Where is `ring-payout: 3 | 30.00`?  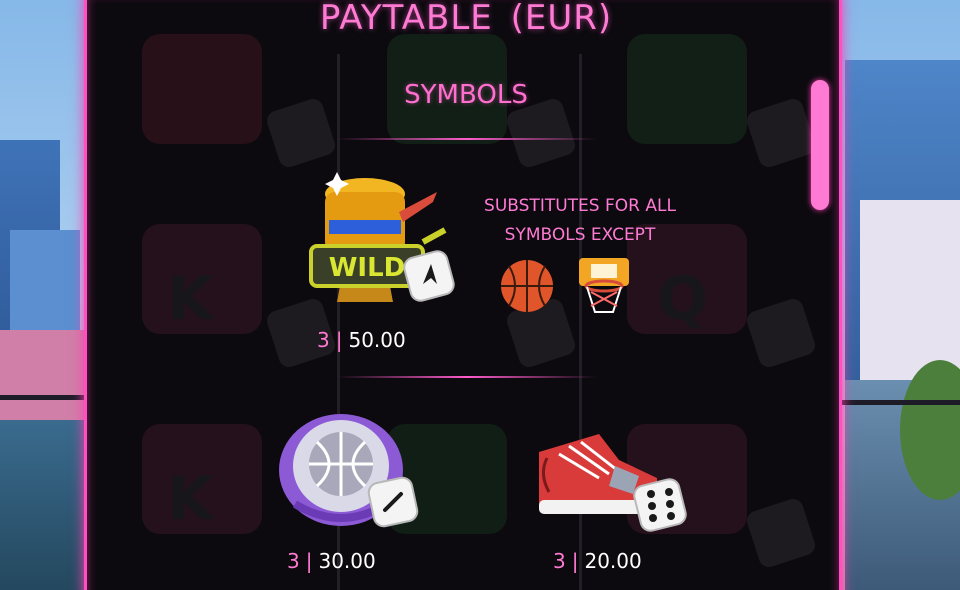 ring-payout: 3 | 30.00 is located at coordinates (331, 561).